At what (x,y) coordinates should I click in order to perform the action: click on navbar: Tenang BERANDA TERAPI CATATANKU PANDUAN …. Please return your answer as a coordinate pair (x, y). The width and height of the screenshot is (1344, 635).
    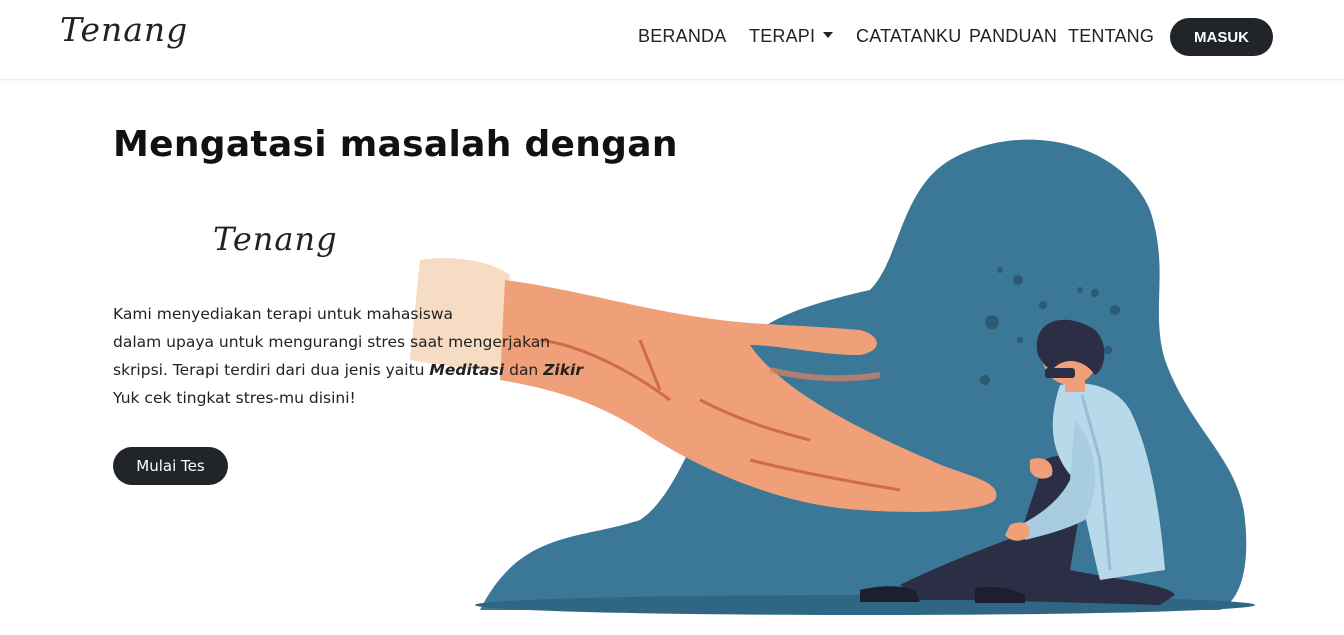
    Looking at the image, I should click on (672, 40).